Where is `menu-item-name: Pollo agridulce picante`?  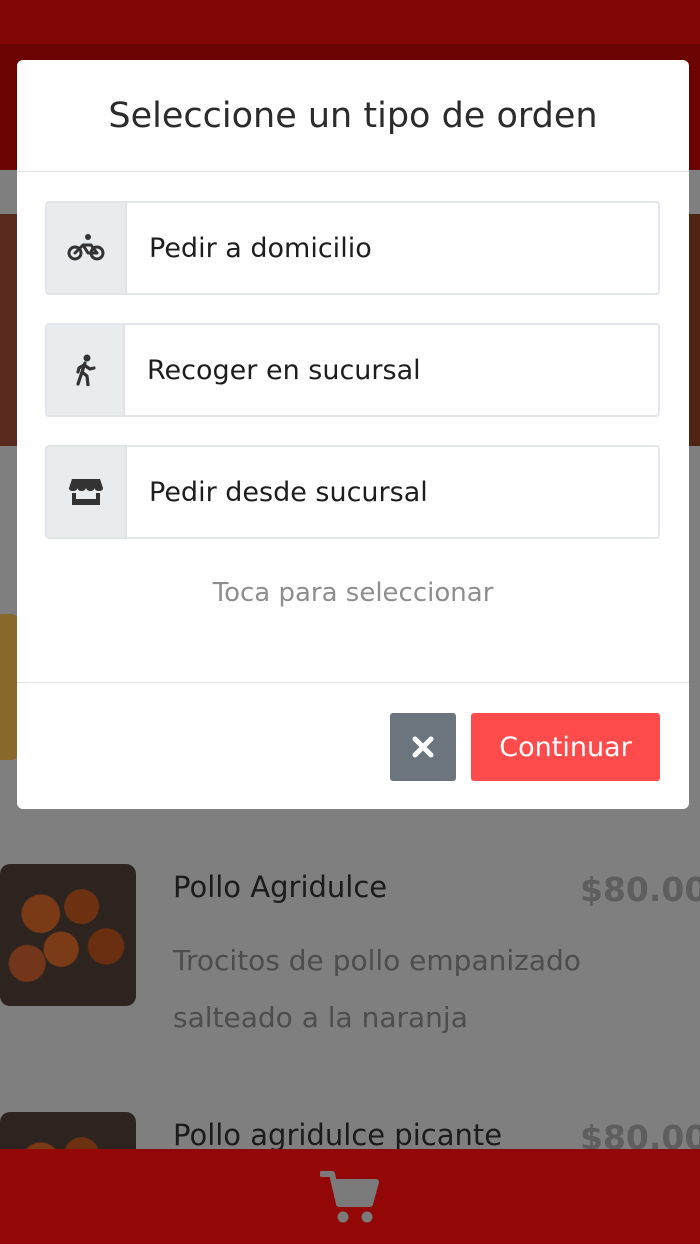
menu-item-name: Pollo agridulce picante is located at coordinates (338, 1135).